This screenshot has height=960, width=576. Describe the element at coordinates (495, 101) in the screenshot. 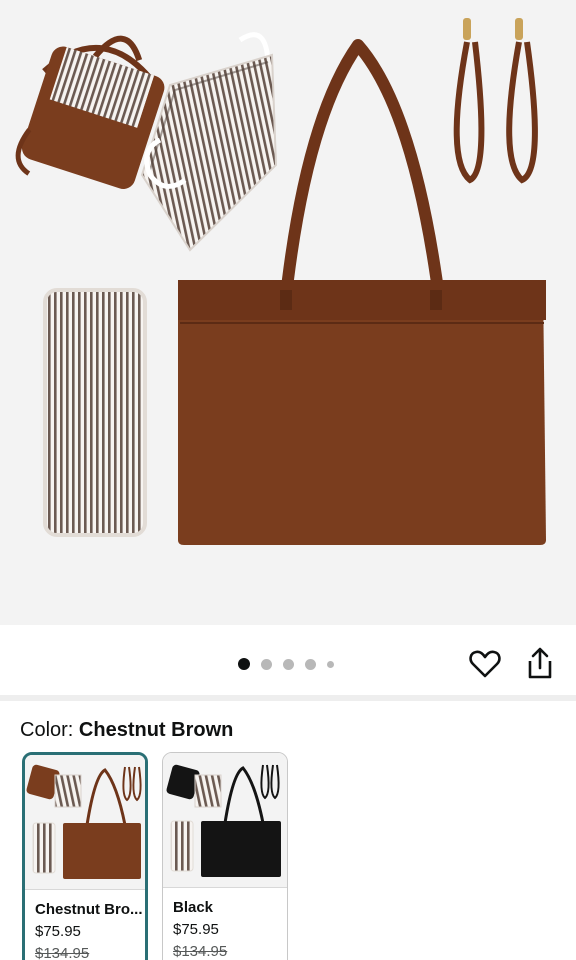

I see `wristlet-straps` at that location.